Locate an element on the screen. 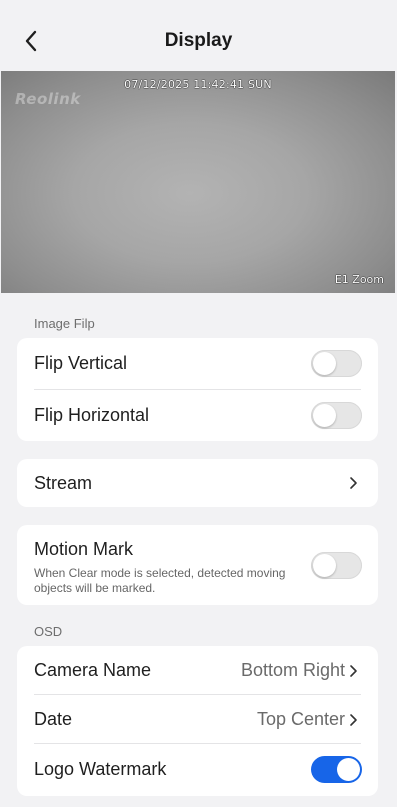  logo-watermark-toggle is located at coordinates (336, 769).